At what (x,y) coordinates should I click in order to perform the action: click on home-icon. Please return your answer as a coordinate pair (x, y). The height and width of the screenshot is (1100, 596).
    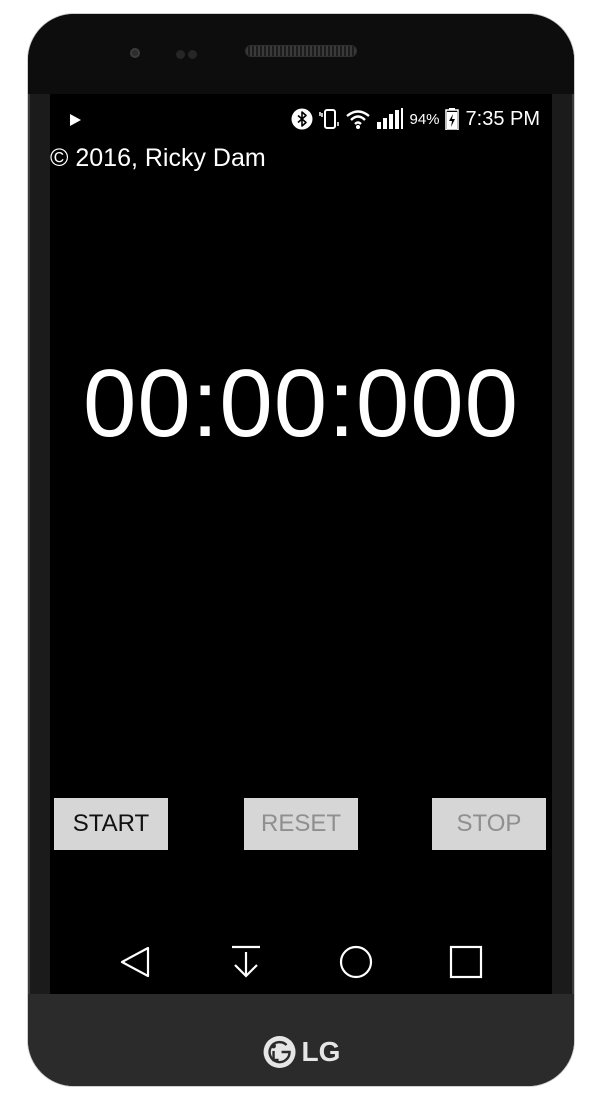
    Looking at the image, I should click on (356, 962).